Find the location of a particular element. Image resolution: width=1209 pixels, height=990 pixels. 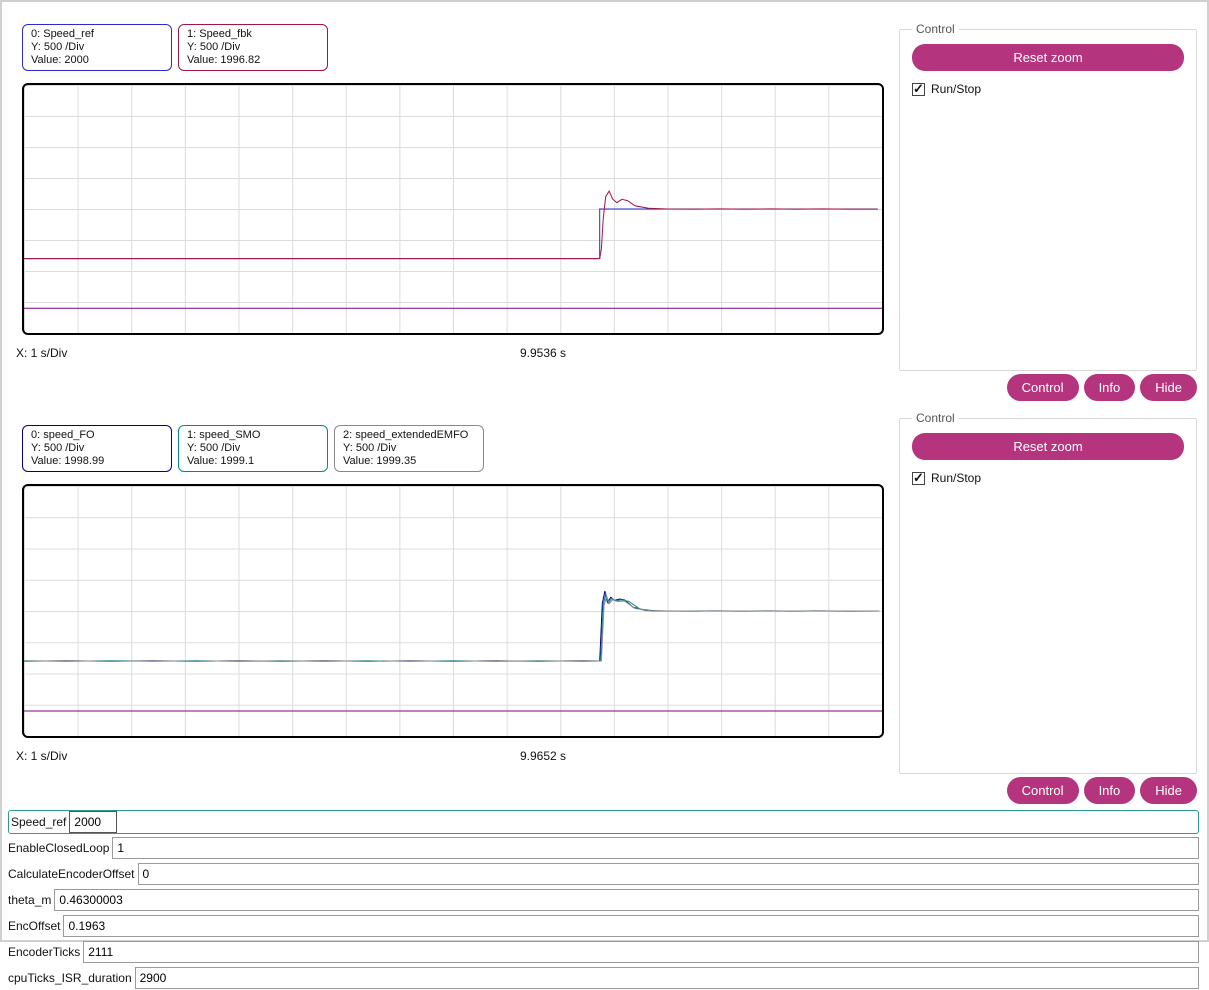

scope-2-footer-buttons: Control Info Hide is located at coordinates (1048, 789).